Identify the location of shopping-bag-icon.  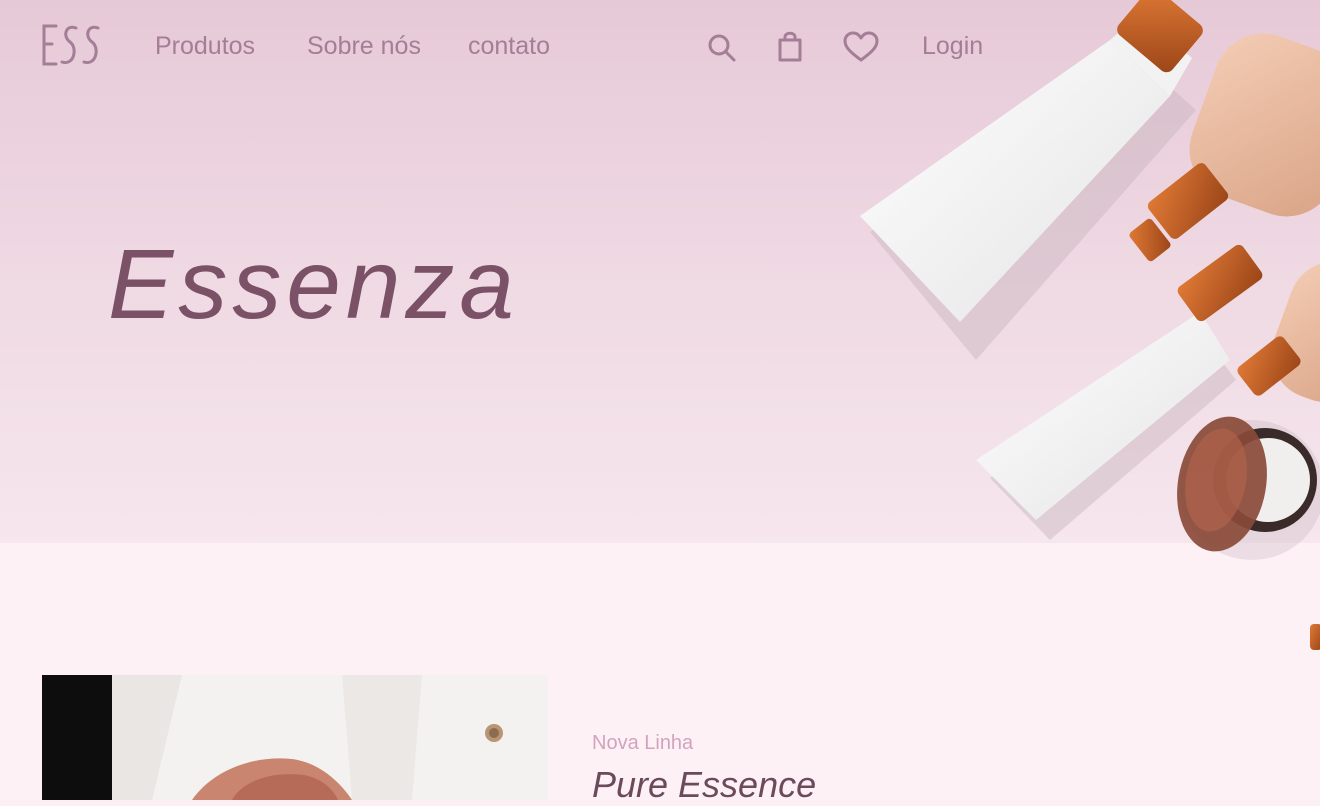
(790, 47).